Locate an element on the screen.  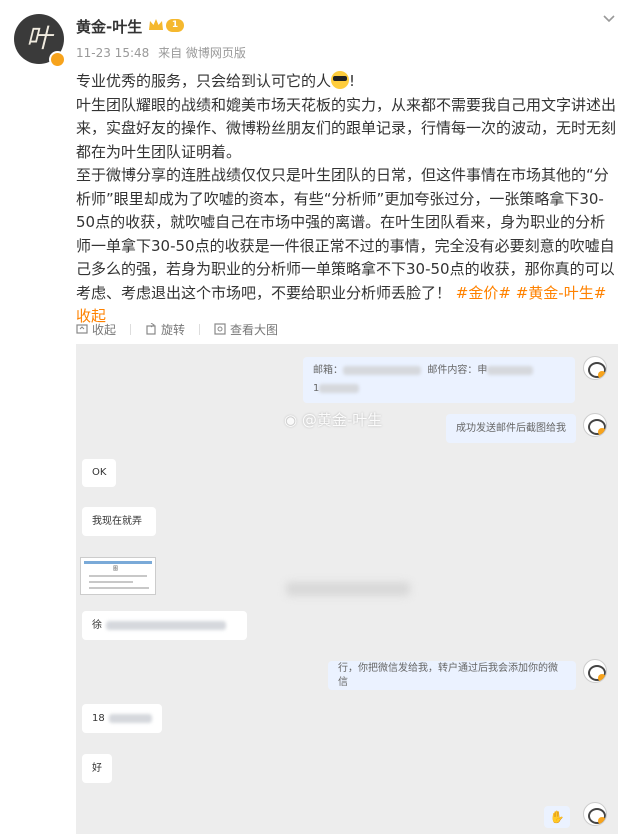
chat-message-ok: OK is located at coordinates (99, 473).